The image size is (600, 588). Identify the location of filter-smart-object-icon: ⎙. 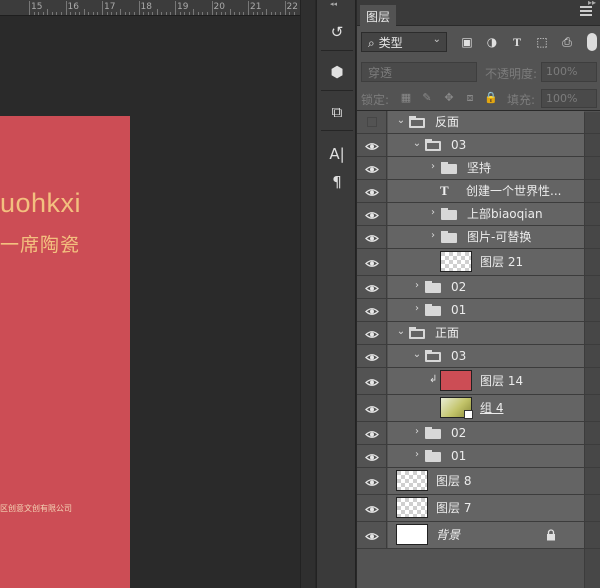
(567, 42).